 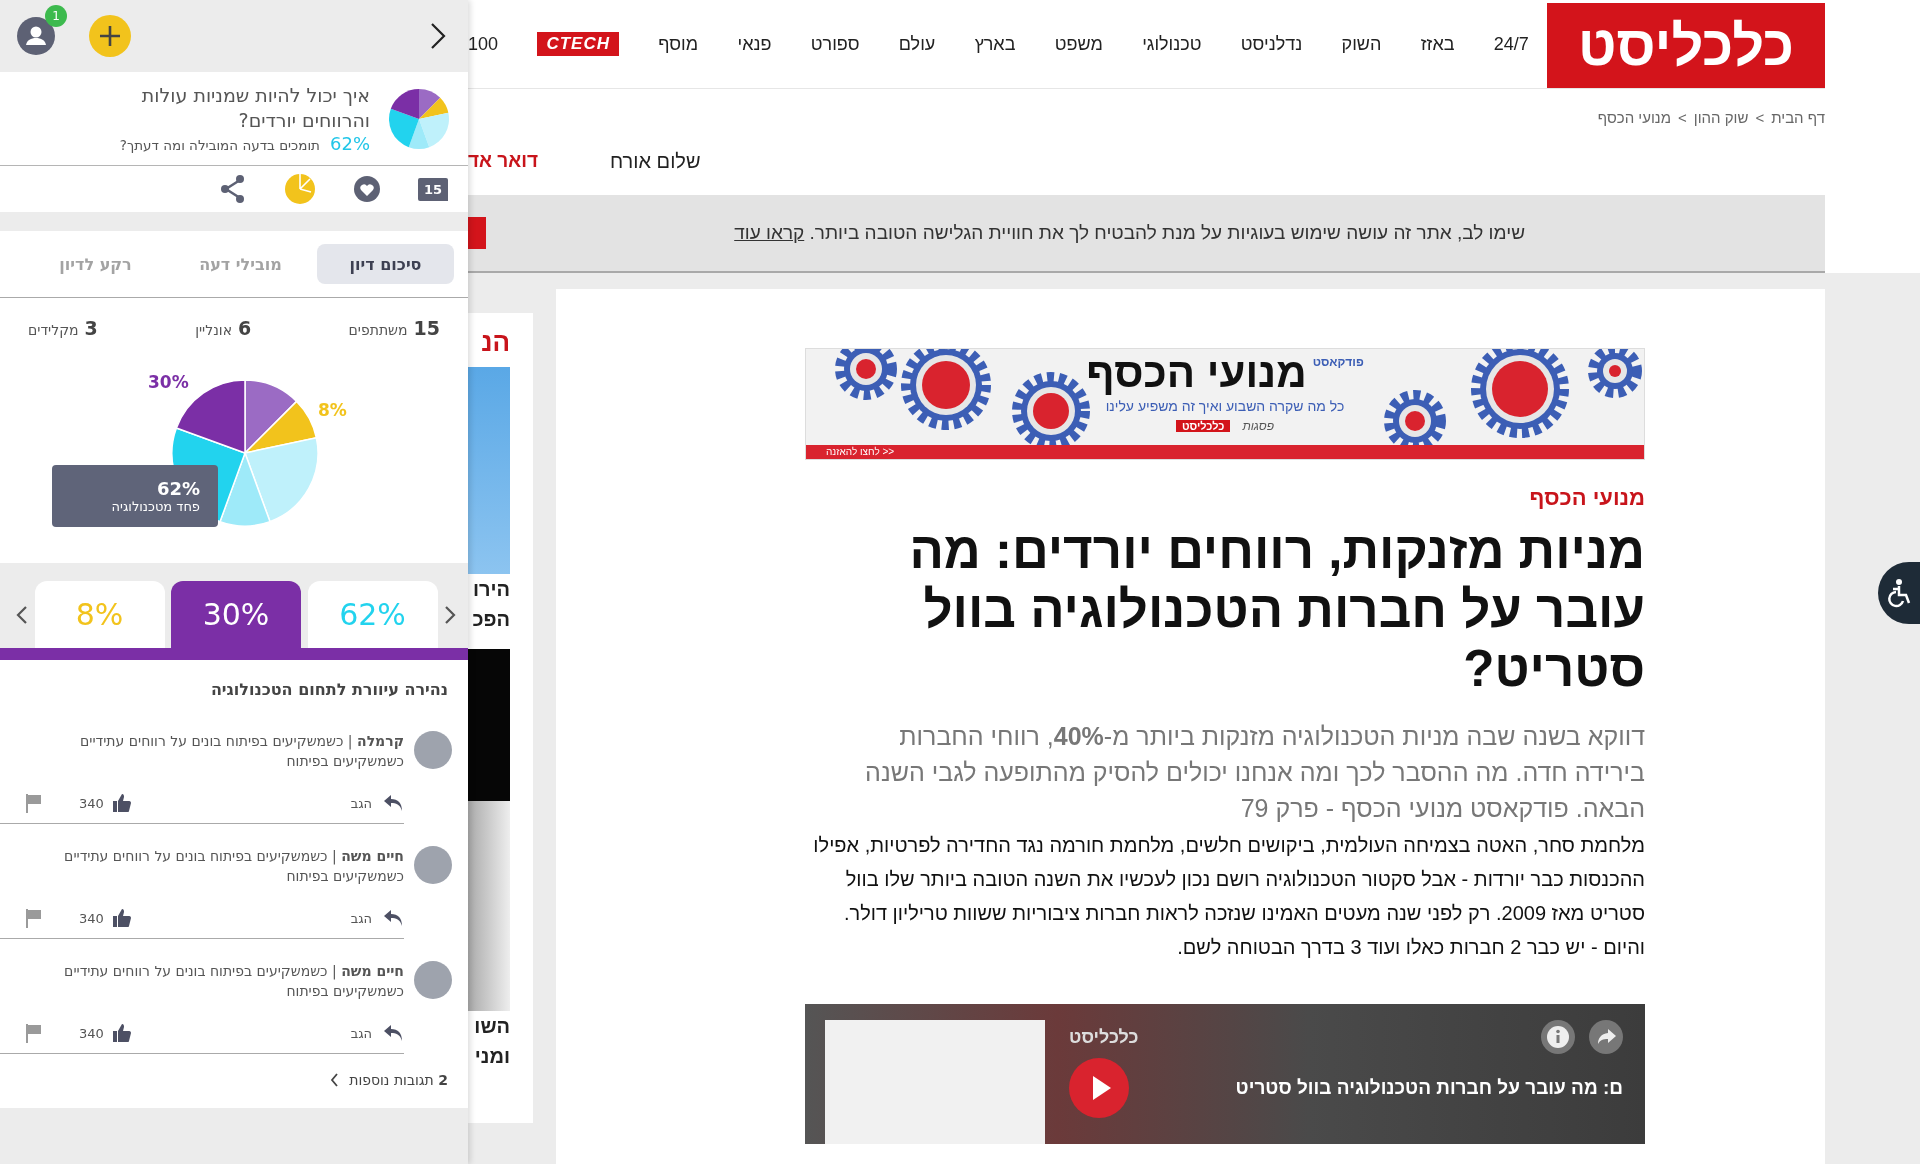 What do you see at coordinates (1104, 1037) in the screenshot?
I see `channel-name: כלכליסט` at bounding box center [1104, 1037].